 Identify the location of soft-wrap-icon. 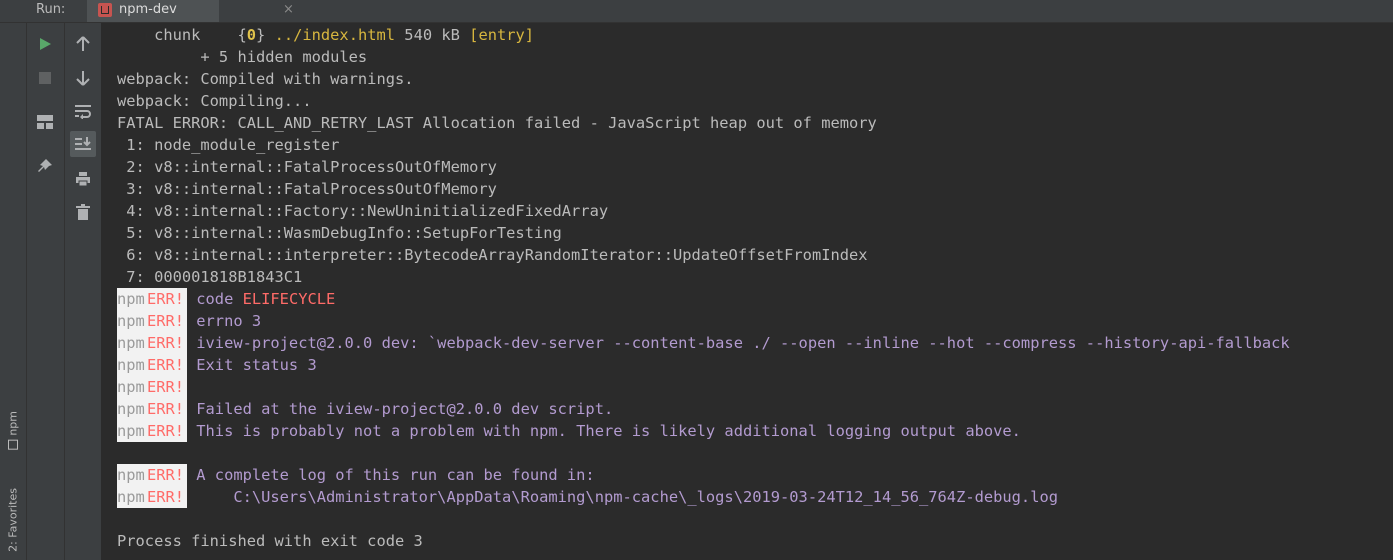
(83, 111).